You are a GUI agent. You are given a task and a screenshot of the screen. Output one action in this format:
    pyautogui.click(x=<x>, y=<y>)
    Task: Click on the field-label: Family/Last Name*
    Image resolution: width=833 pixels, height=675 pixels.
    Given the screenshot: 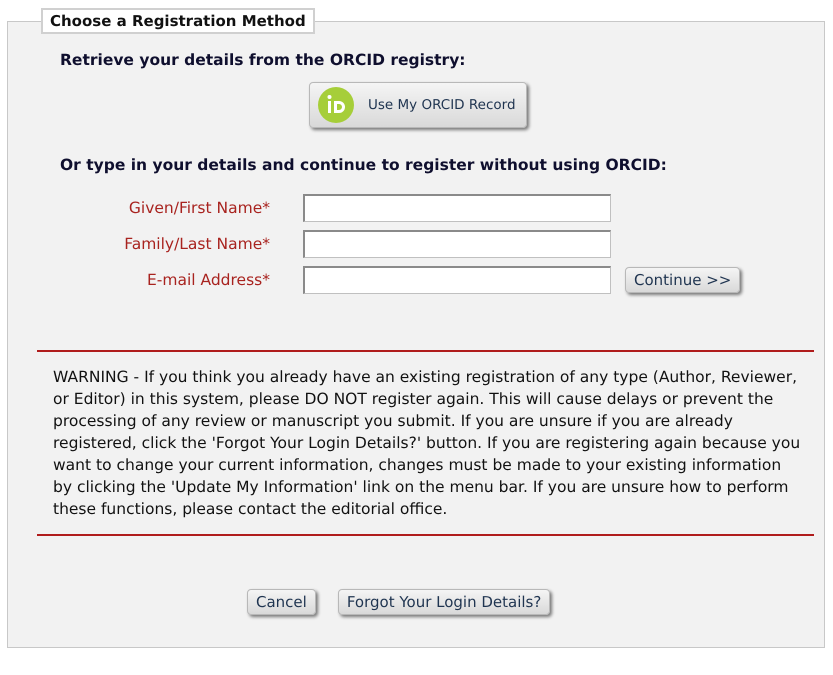 What is the action you would take?
    pyautogui.click(x=196, y=244)
    